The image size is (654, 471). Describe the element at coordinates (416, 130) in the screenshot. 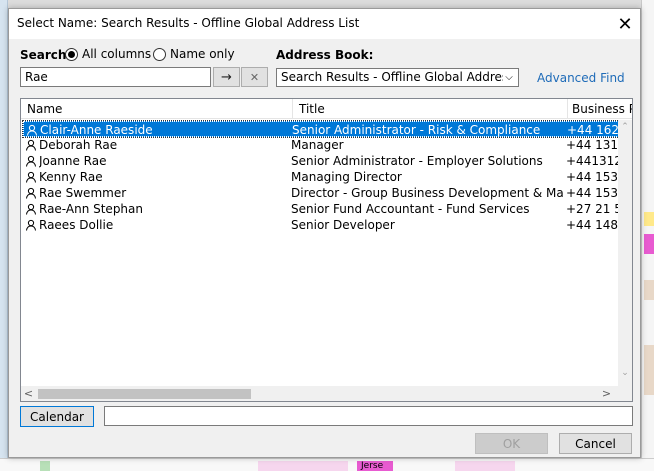

I see `cell-title: Senior Administrator - Risk & Compliance` at that location.